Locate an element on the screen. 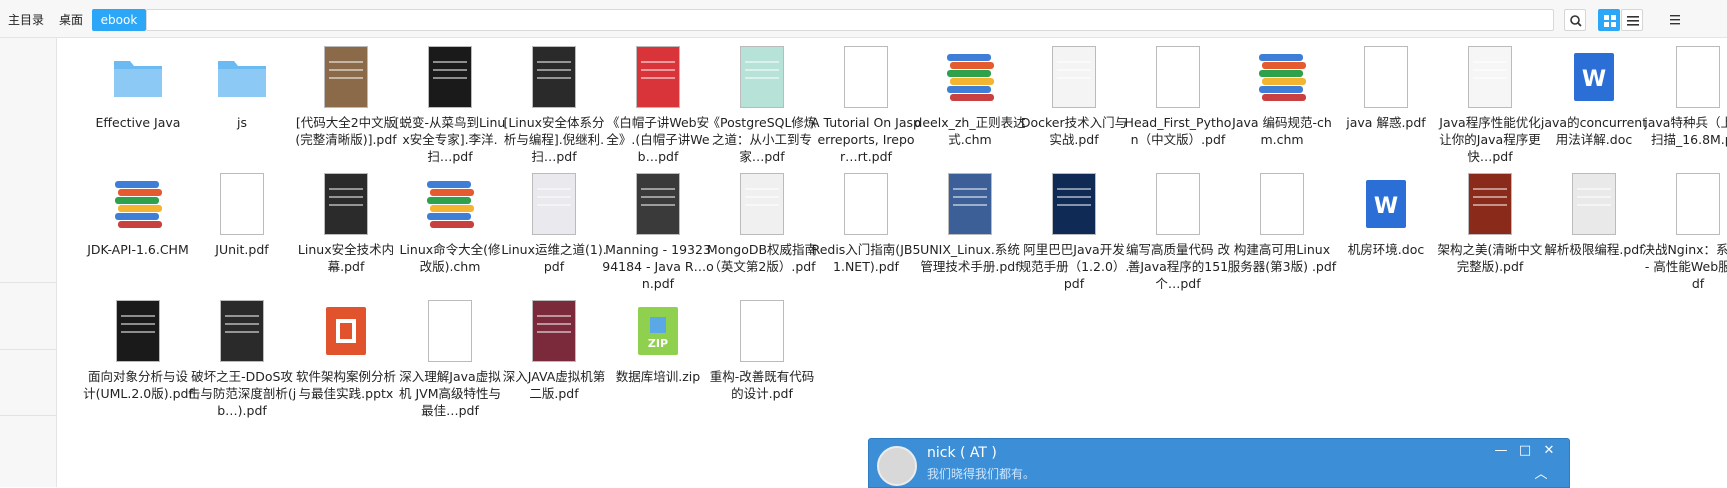  file-name: 面向对象分析与设计(UML.2.0版).pdf is located at coordinates (138, 385).